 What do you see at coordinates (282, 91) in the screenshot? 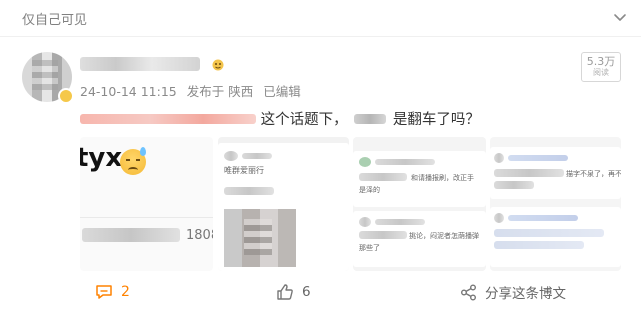
I see `edited-label: 已编辑` at bounding box center [282, 91].